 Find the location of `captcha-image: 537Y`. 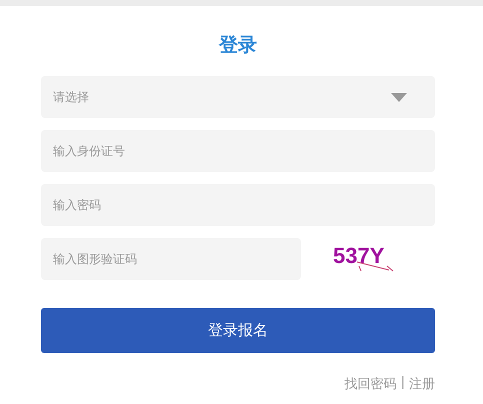

captcha-image: 537Y is located at coordinates (365, 259).